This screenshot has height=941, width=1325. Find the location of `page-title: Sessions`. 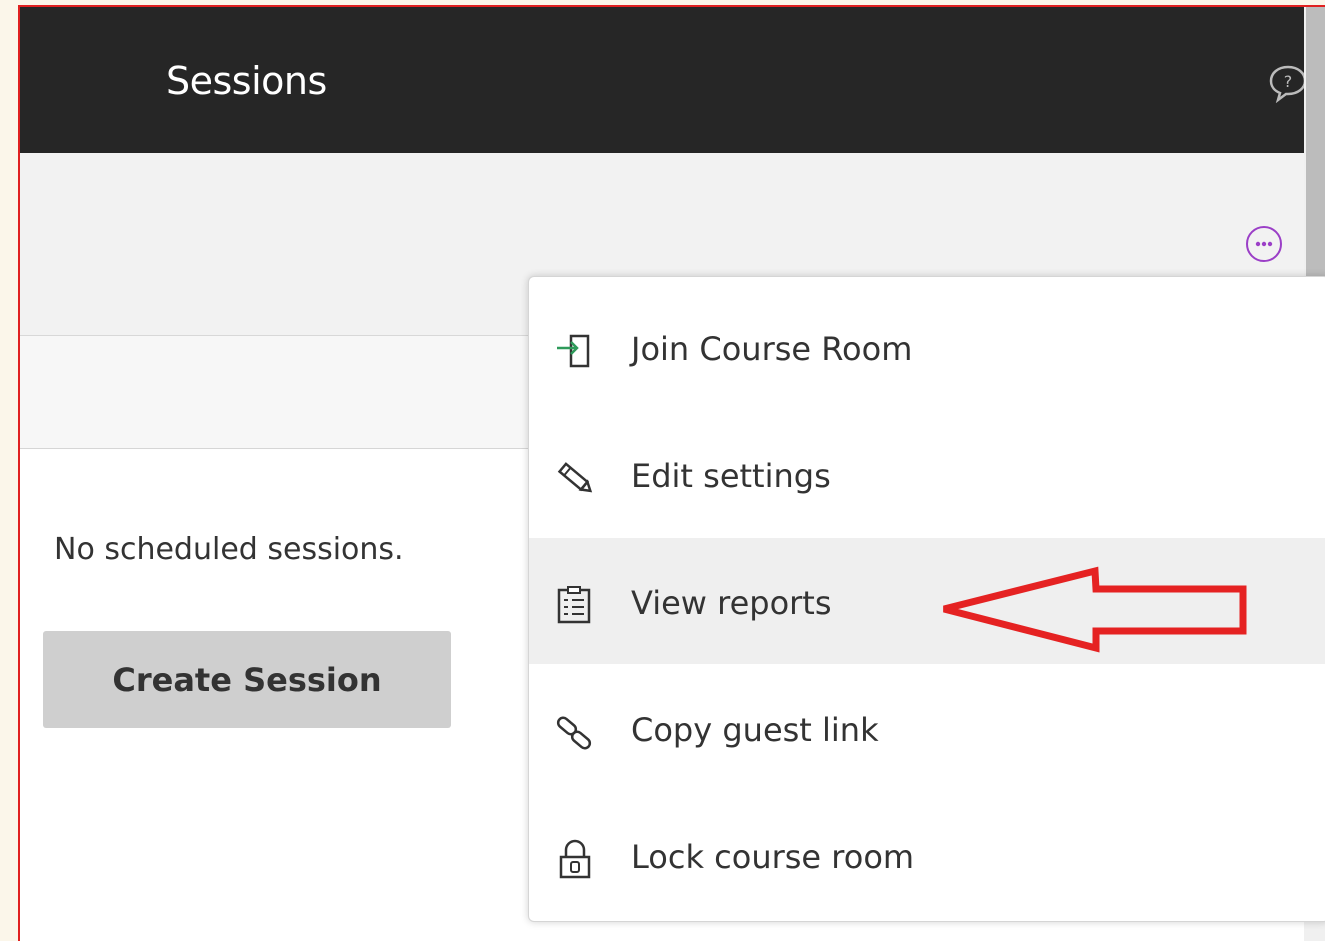

page-title: Sessions is located at coordinates (246, 81).